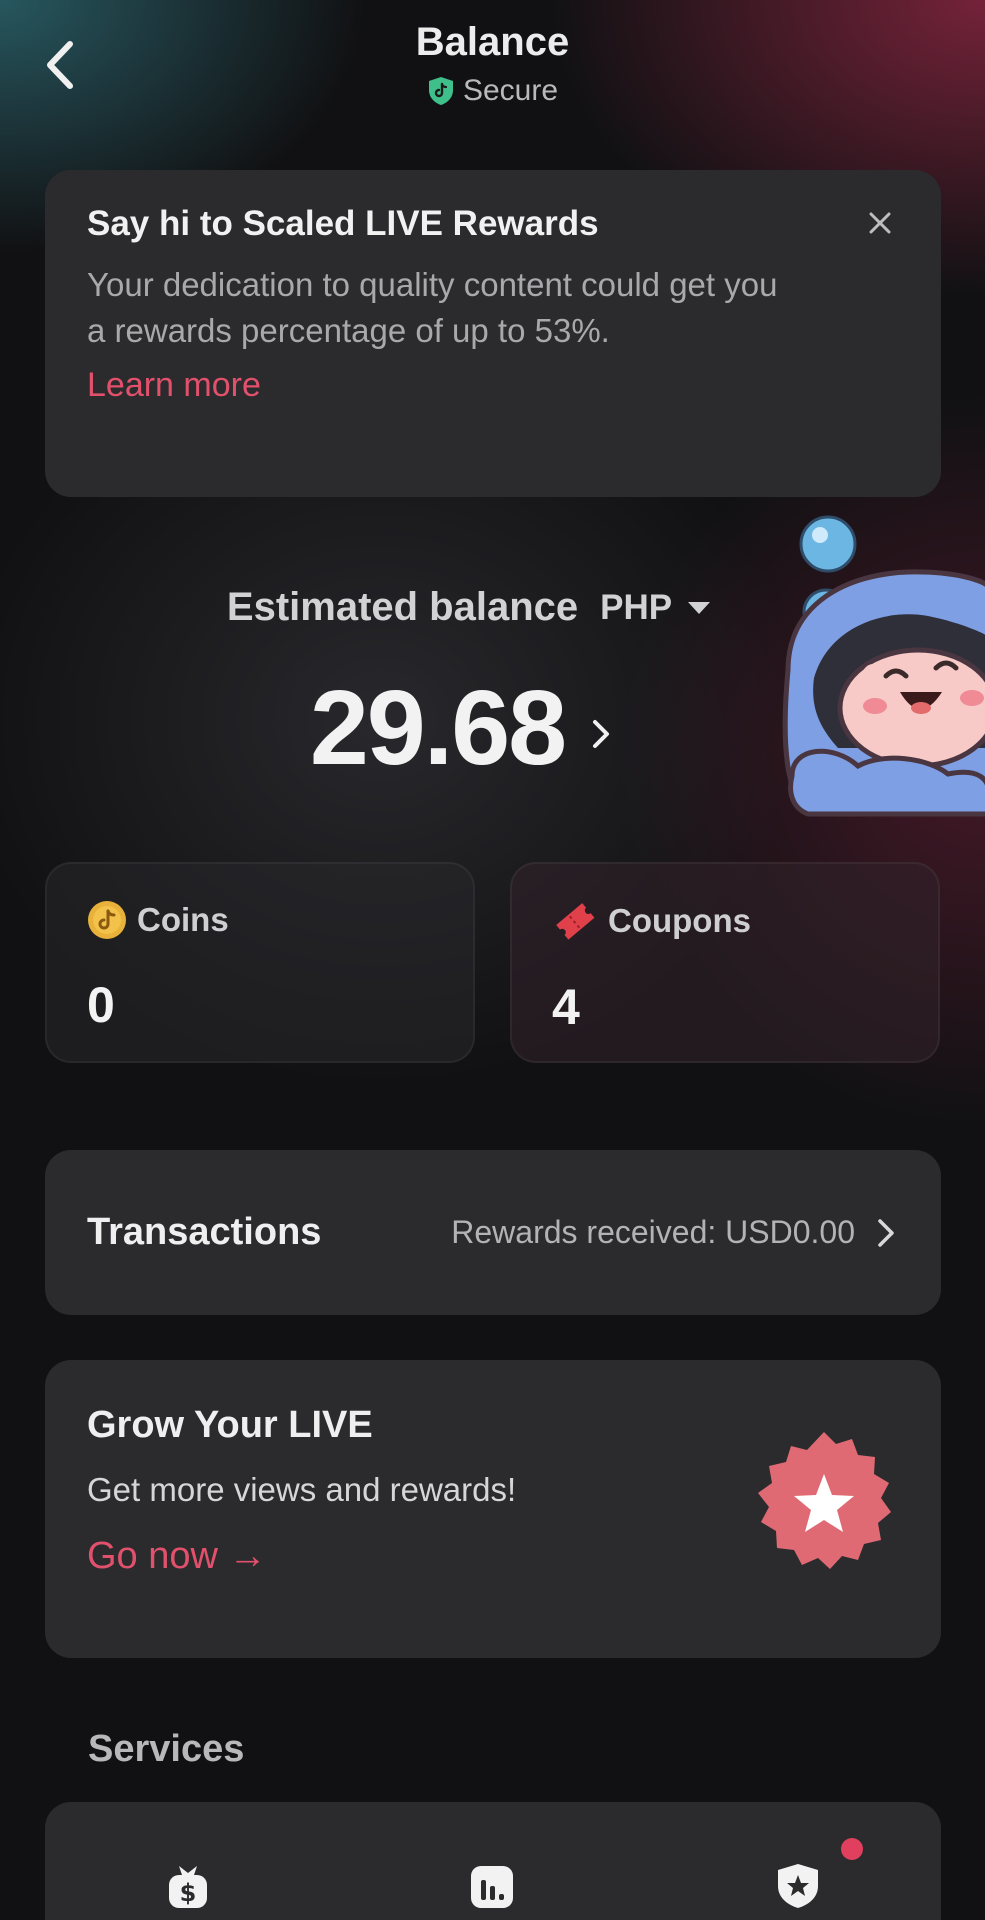 The height and width of the screenshot is (1920, 985). Describe the element at coordinates (438, 728) in the screenshot. I see `balance-value: 29.68` at that location.